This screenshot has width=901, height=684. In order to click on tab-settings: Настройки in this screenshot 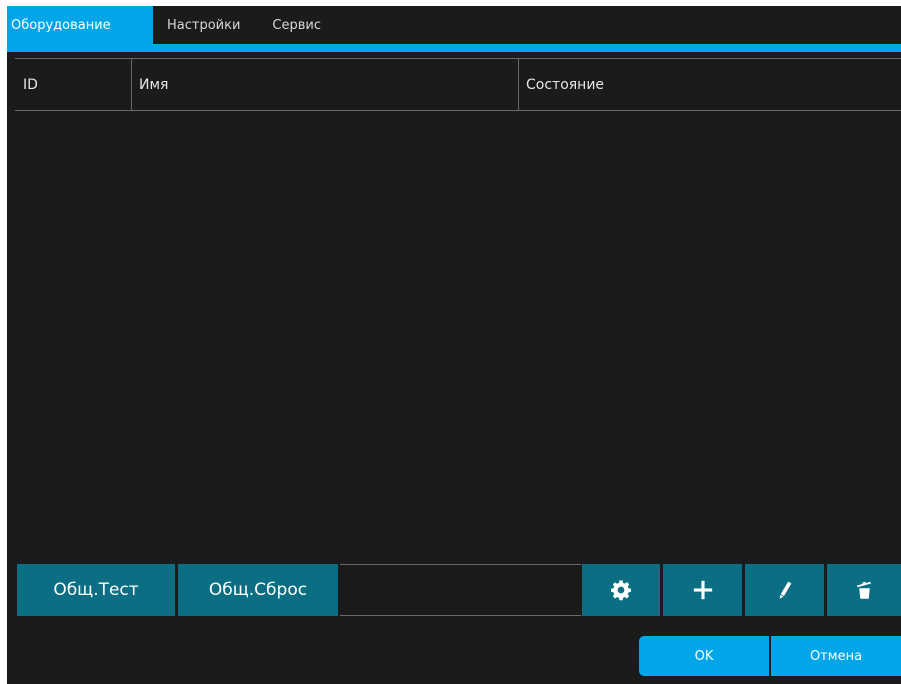, I will do `click(205, 25)`.